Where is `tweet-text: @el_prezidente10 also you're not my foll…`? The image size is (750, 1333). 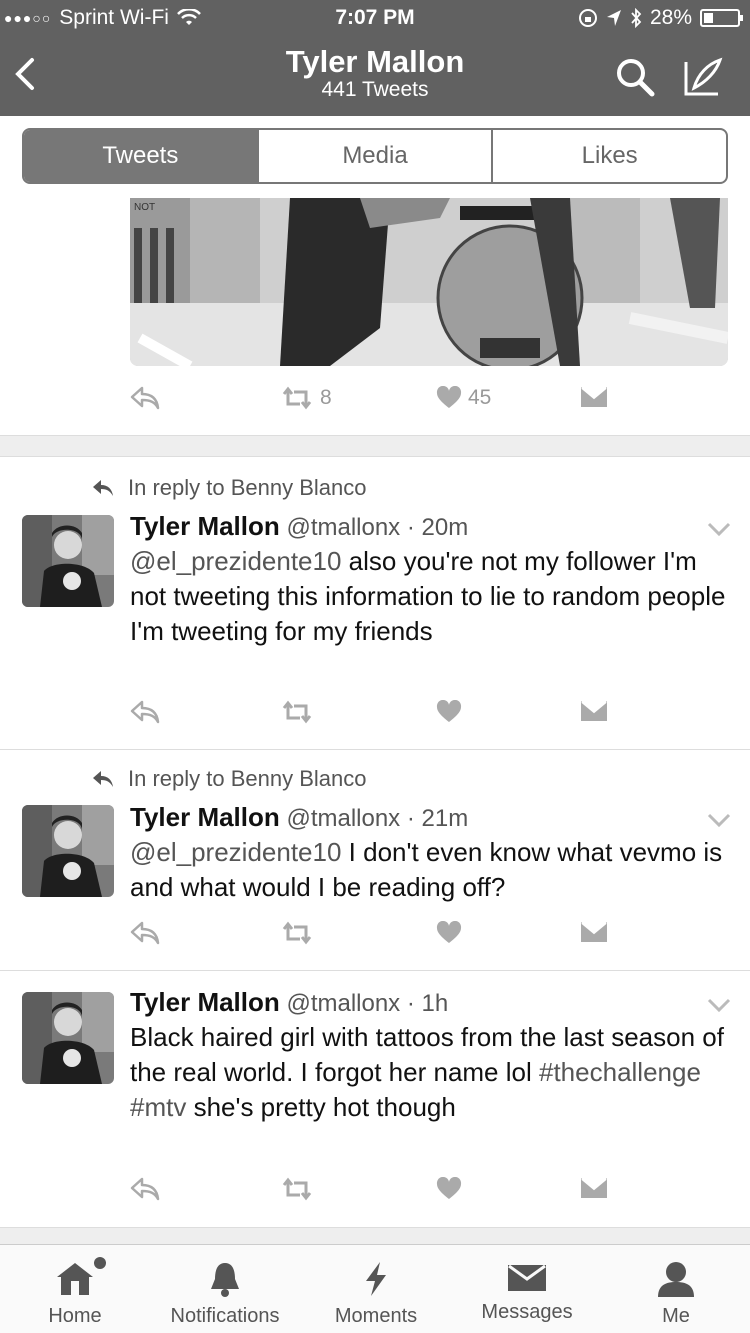 tweet-text: @el_prezidente10 also you're not my foll… is located at coordinates (430, 596).